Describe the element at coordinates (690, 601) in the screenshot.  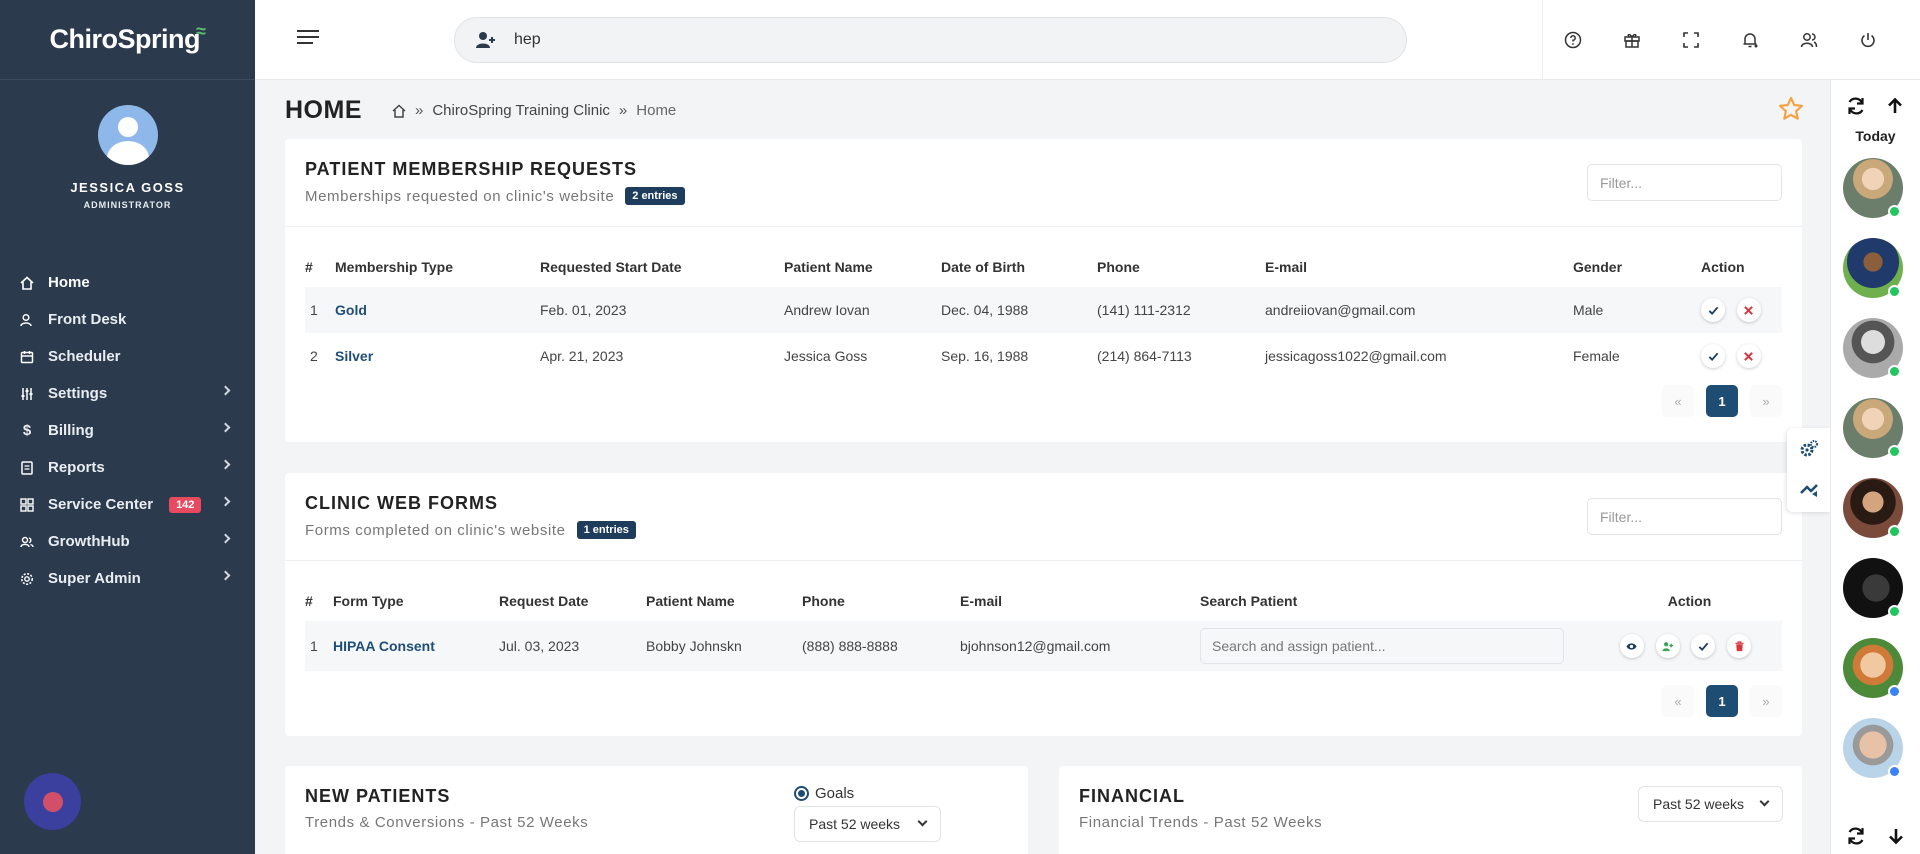
I see `column-header: Patient Name` at that location.